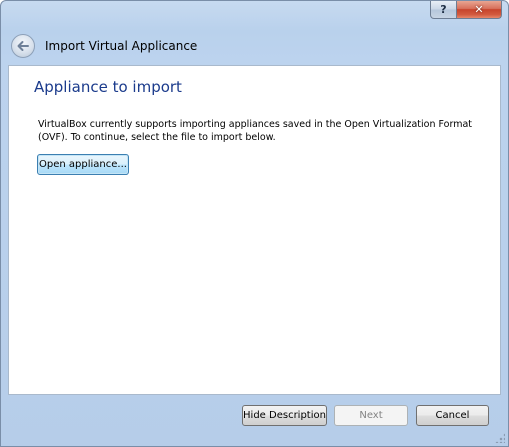  I want to click on close-button: ✕, so click(479, 10).